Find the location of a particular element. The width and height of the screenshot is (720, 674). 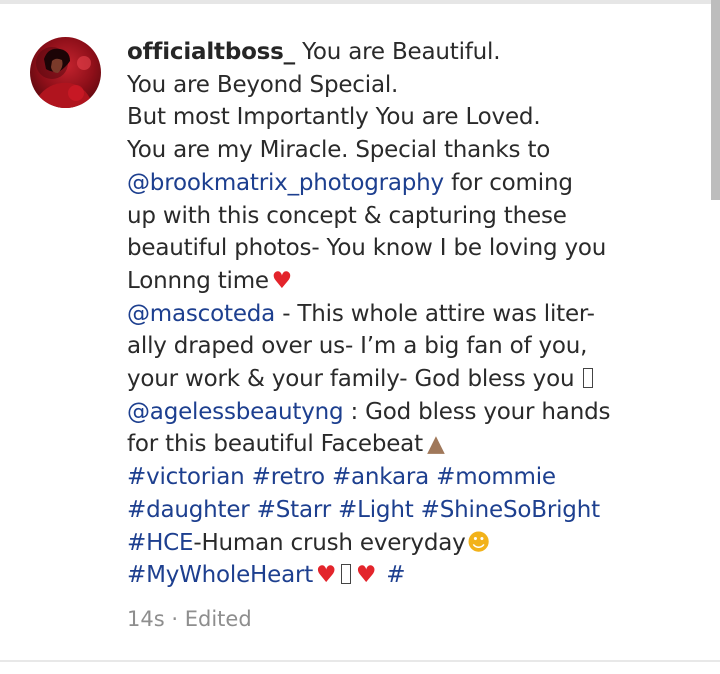

top-divider is located at coordinates (360, 2).